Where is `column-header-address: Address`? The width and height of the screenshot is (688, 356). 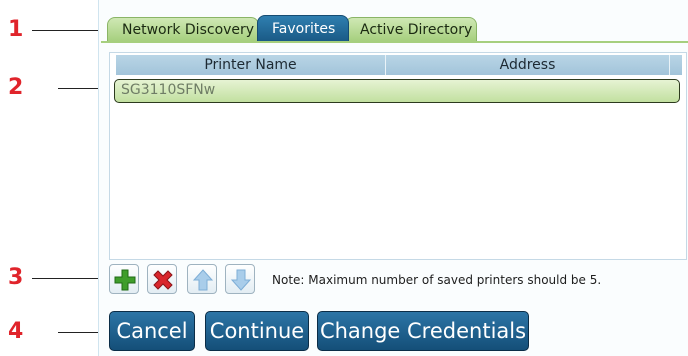
column-header-address: Address is located at coordinates (528, 65).